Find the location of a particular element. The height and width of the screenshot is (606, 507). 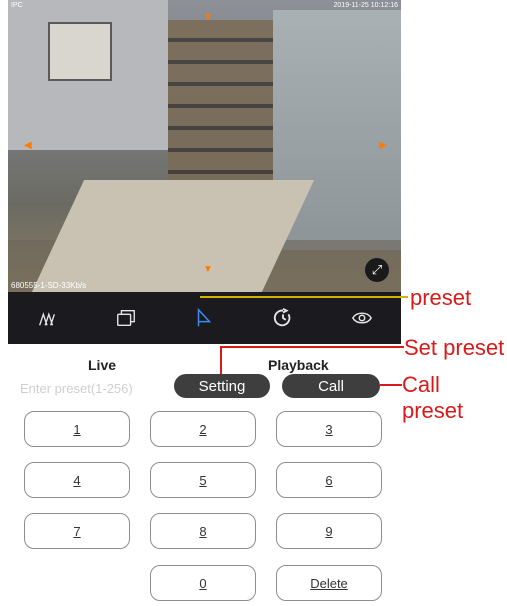

setting-button: Setting is located at coordinates (222, 386).